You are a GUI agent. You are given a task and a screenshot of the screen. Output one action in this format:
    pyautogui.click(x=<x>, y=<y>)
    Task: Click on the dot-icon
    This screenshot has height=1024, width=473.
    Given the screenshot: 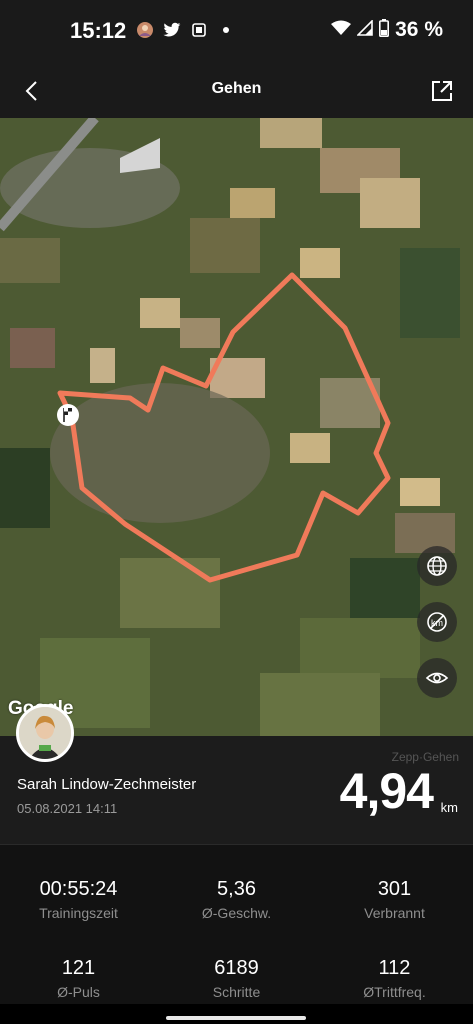 What is the action you would take?
    pyautogui.click(x=226, y=30)
    